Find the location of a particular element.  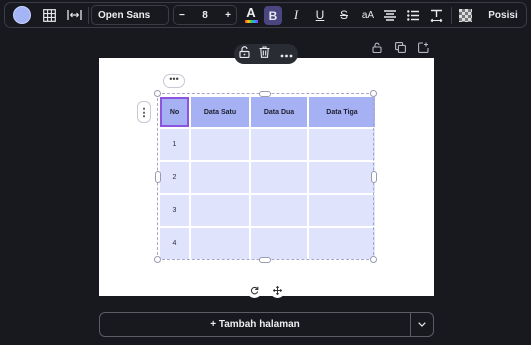

row-options-button: ⋮ is located at coordinates (144, 112).